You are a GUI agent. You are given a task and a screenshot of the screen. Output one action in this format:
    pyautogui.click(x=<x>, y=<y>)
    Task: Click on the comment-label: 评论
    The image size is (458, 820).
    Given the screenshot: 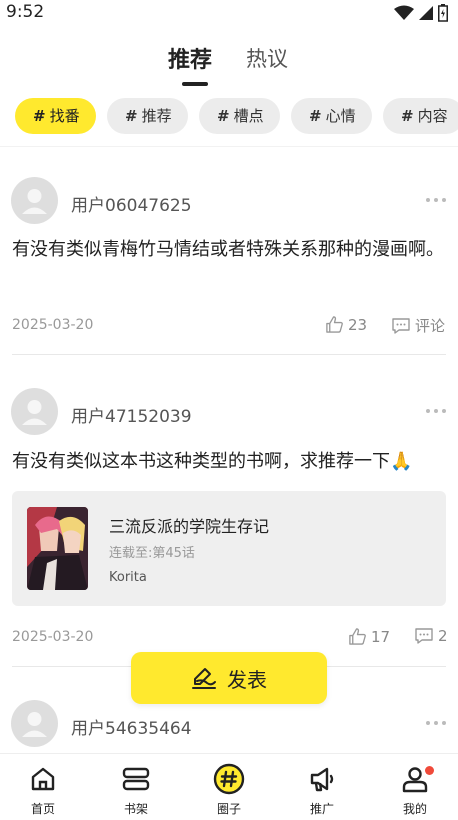 What is the action you would take?
    pyautogui.click(x=430, y=326)
    